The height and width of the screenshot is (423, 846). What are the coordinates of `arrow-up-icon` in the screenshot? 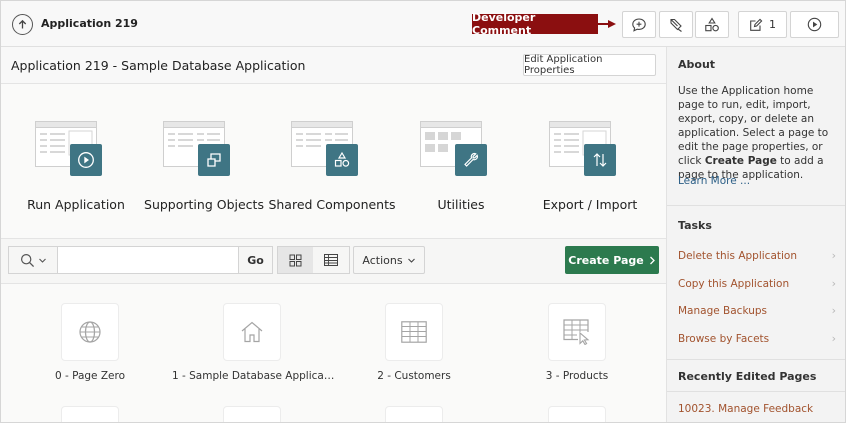 It's located at (22, 24).